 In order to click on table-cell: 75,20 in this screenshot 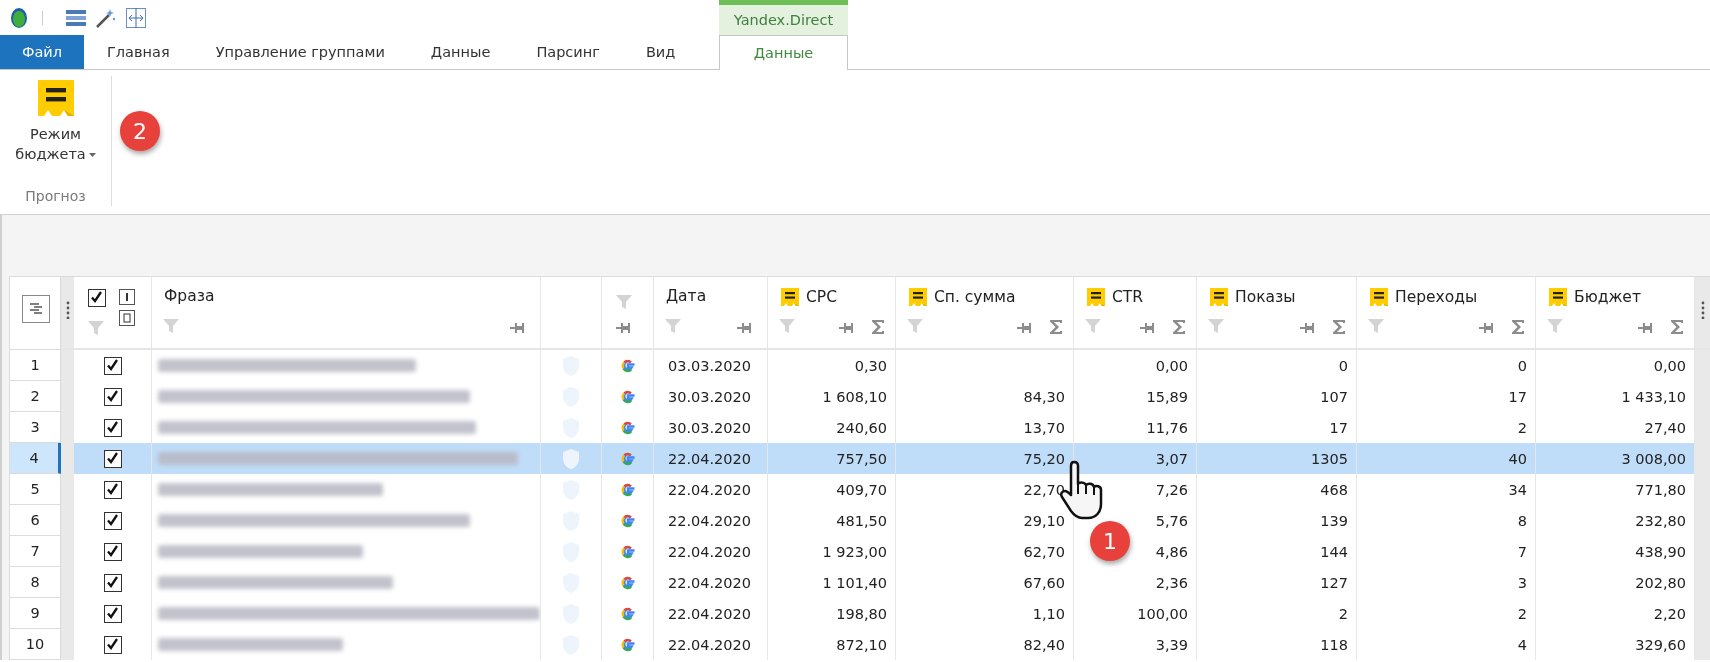, I will do `click(1044, 458)`.